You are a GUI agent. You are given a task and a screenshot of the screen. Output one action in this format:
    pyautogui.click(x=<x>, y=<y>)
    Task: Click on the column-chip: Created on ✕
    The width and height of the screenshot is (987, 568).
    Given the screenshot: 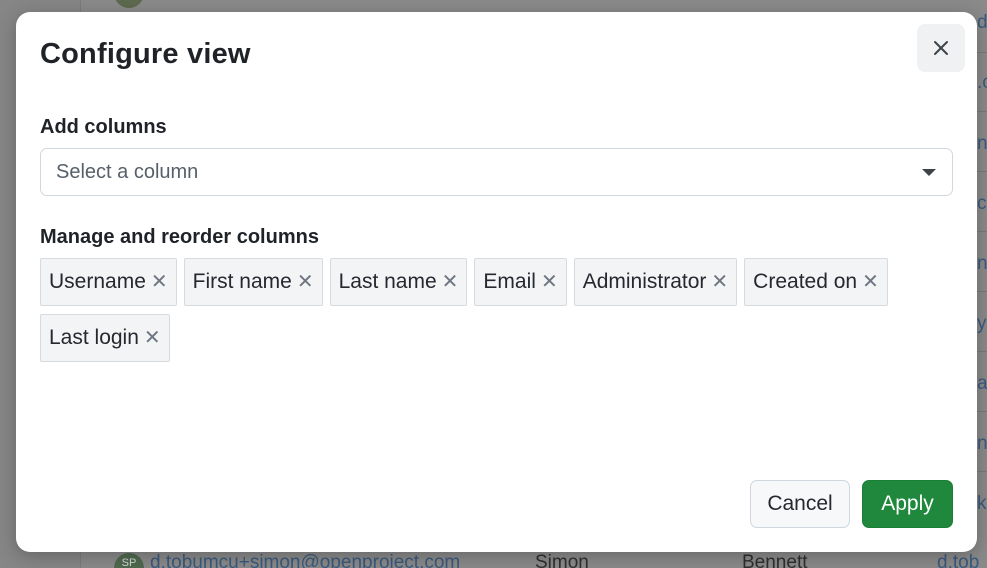 What is the action you would take?
    pyautogui.click(x=816, y=282)
    